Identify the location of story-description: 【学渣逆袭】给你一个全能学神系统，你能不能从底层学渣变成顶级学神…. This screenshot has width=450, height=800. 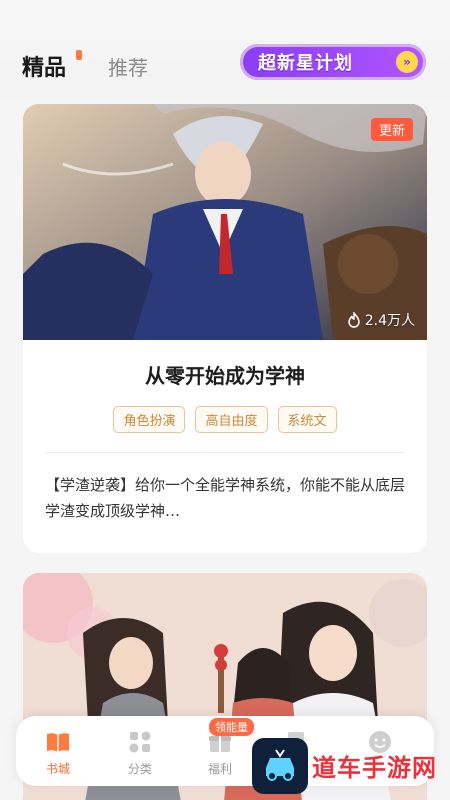
(225, 498).